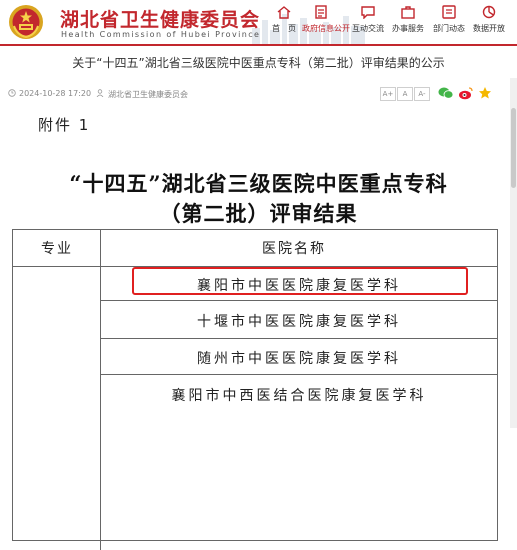 The image size is (517, 550). What do you see at coordinates (368, 12) in the screenshot?
I see `chat-icon` at bounding box center [368, 12].